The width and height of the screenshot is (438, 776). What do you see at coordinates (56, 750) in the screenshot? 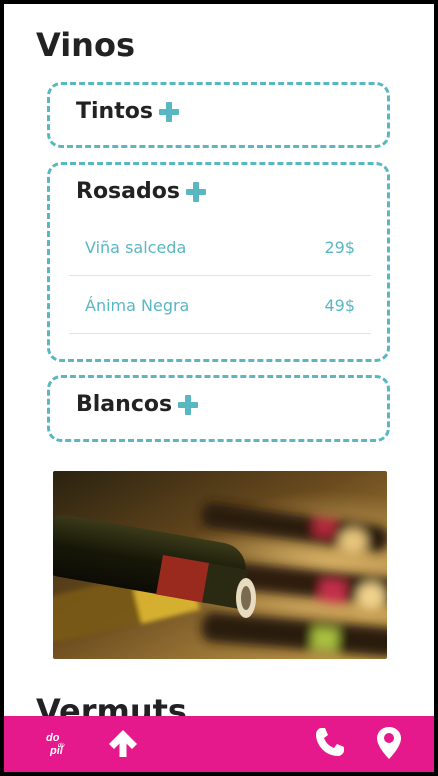
I see `logo-text-bottom: pil` at bounding box center [56, 750].